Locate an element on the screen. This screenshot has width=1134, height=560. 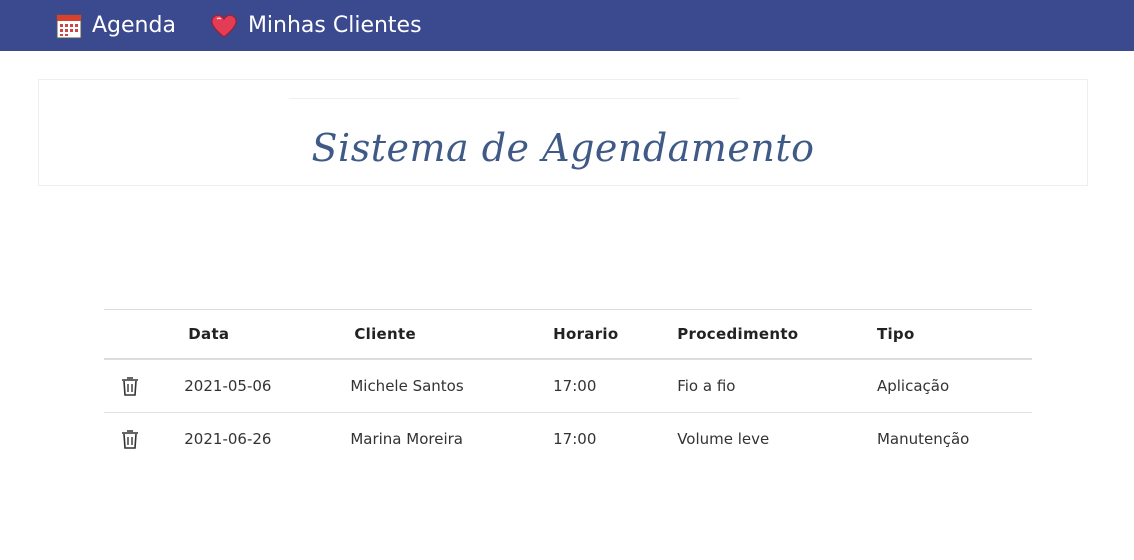
column-header-actions is located at coordinates (144, 335).